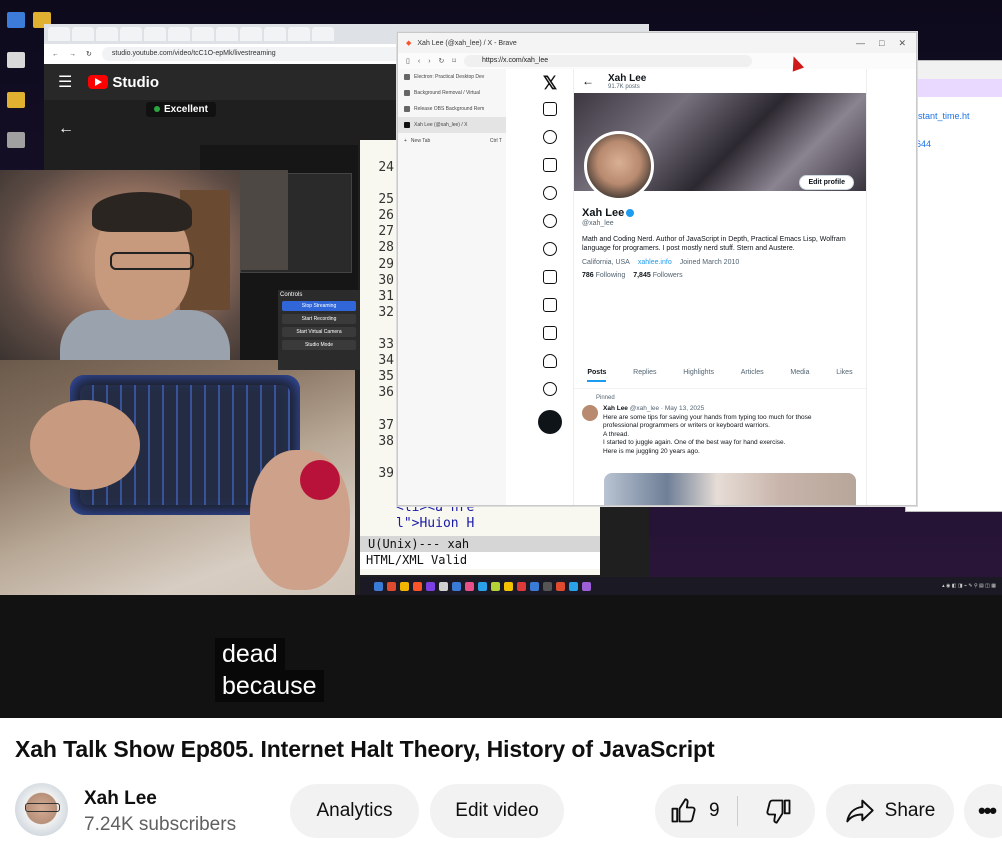 The width and height of the screenshot is (1002, 855). Describe the element at coordinates (419, 61) in the screenshot. I see `back-arrow-icon: ‹` at that location.